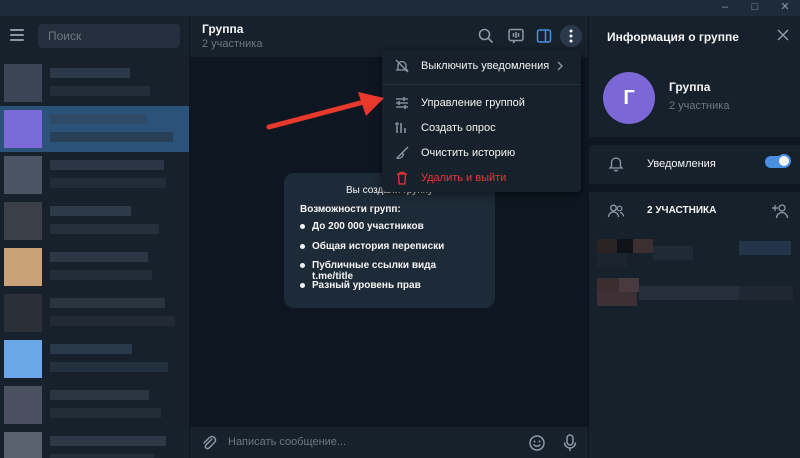  Describe the element at coordinates (350, 209) in the screenshot. I see `card-capabilities-title: Возможности групп:` at that location.